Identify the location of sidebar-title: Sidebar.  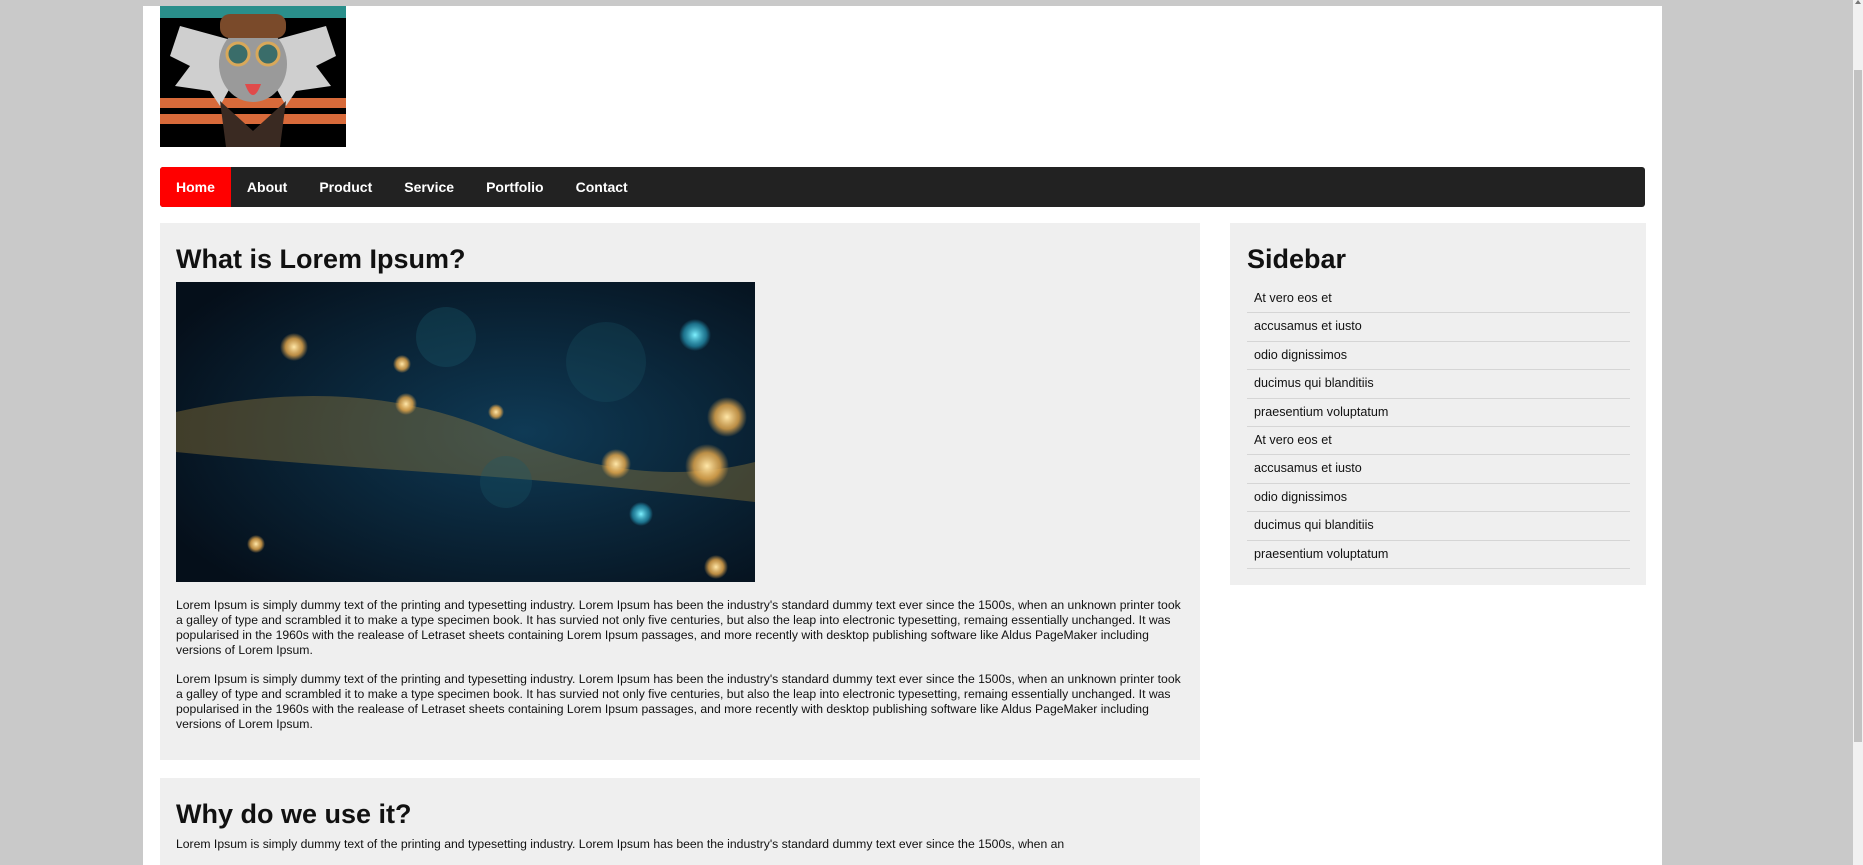
(1297, 259).